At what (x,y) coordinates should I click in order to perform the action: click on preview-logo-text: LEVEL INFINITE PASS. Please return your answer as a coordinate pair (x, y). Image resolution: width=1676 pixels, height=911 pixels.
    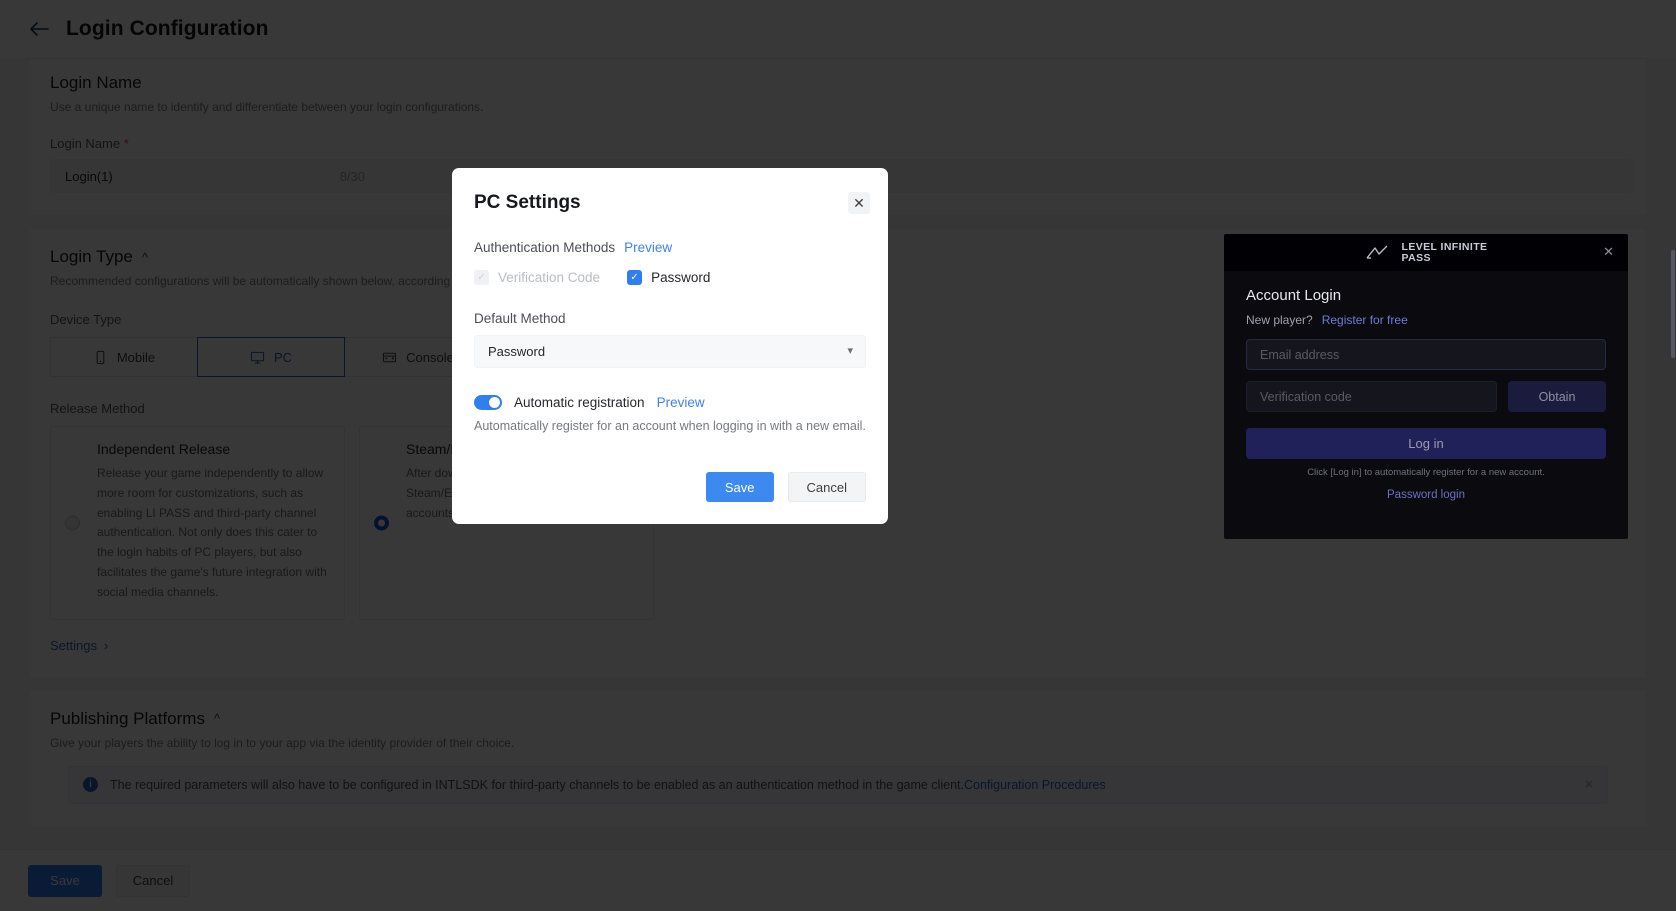
    Looking at the image, I should click on (1445, 252).